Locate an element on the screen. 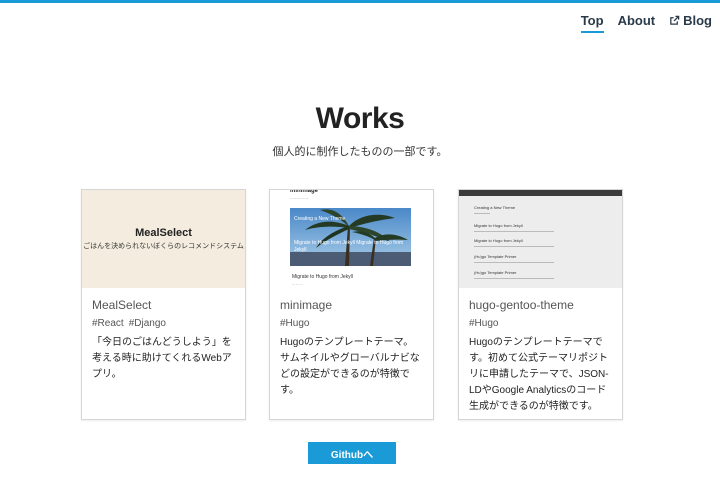 The height and width of the screenshot is (488, 720). work-tags: #React #Django is located at coordinates (163, 323).